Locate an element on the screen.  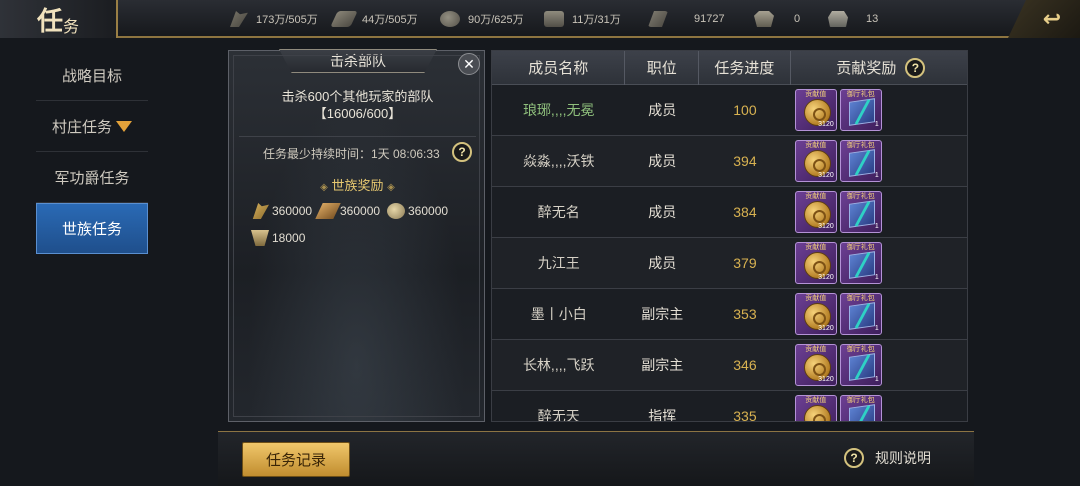
member-name: 墨丨小白 is located at coordinates (558, 314).